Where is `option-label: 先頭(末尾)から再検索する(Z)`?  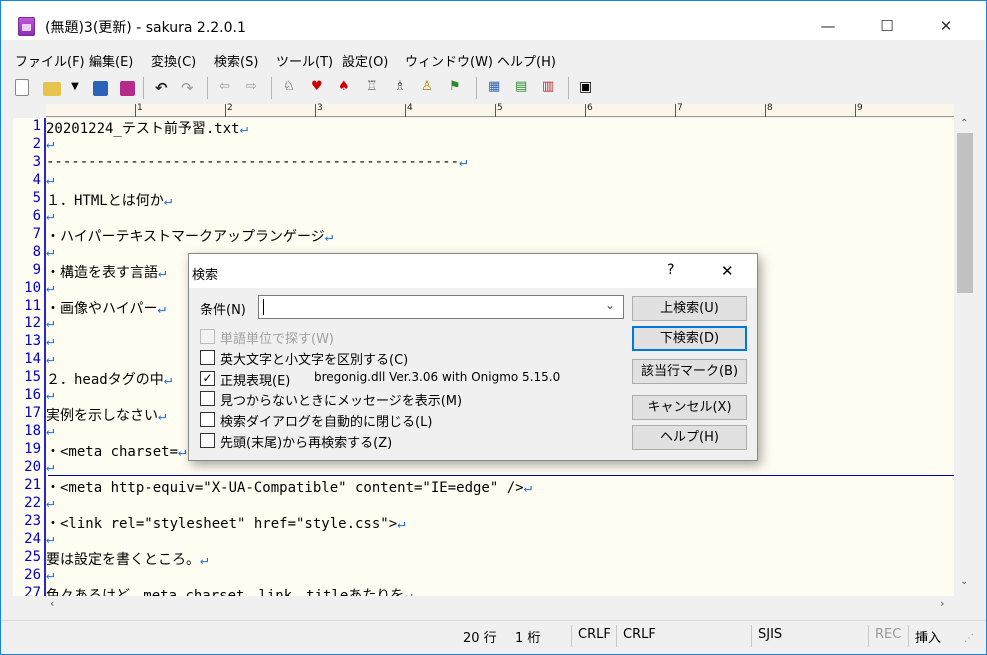
option-label: 先頭(末尾)から再検索する(Z) is located at coordinates (306, 443).